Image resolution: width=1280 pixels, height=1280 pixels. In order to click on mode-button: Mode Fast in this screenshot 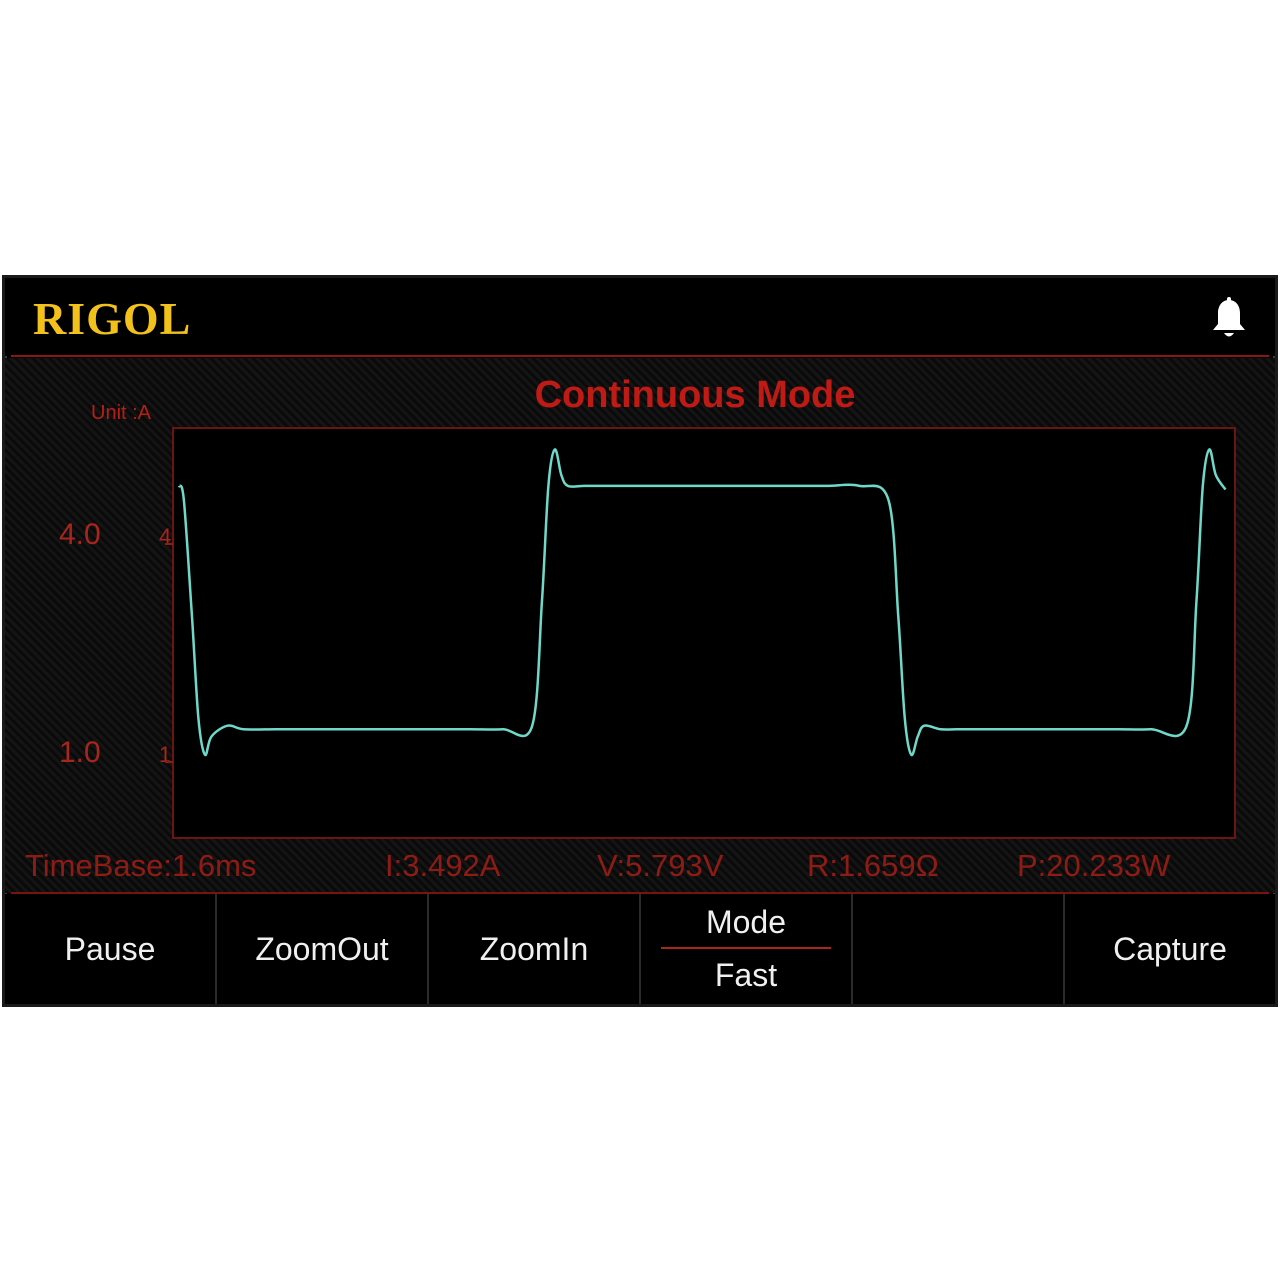, I will do `click(747, 949)`.